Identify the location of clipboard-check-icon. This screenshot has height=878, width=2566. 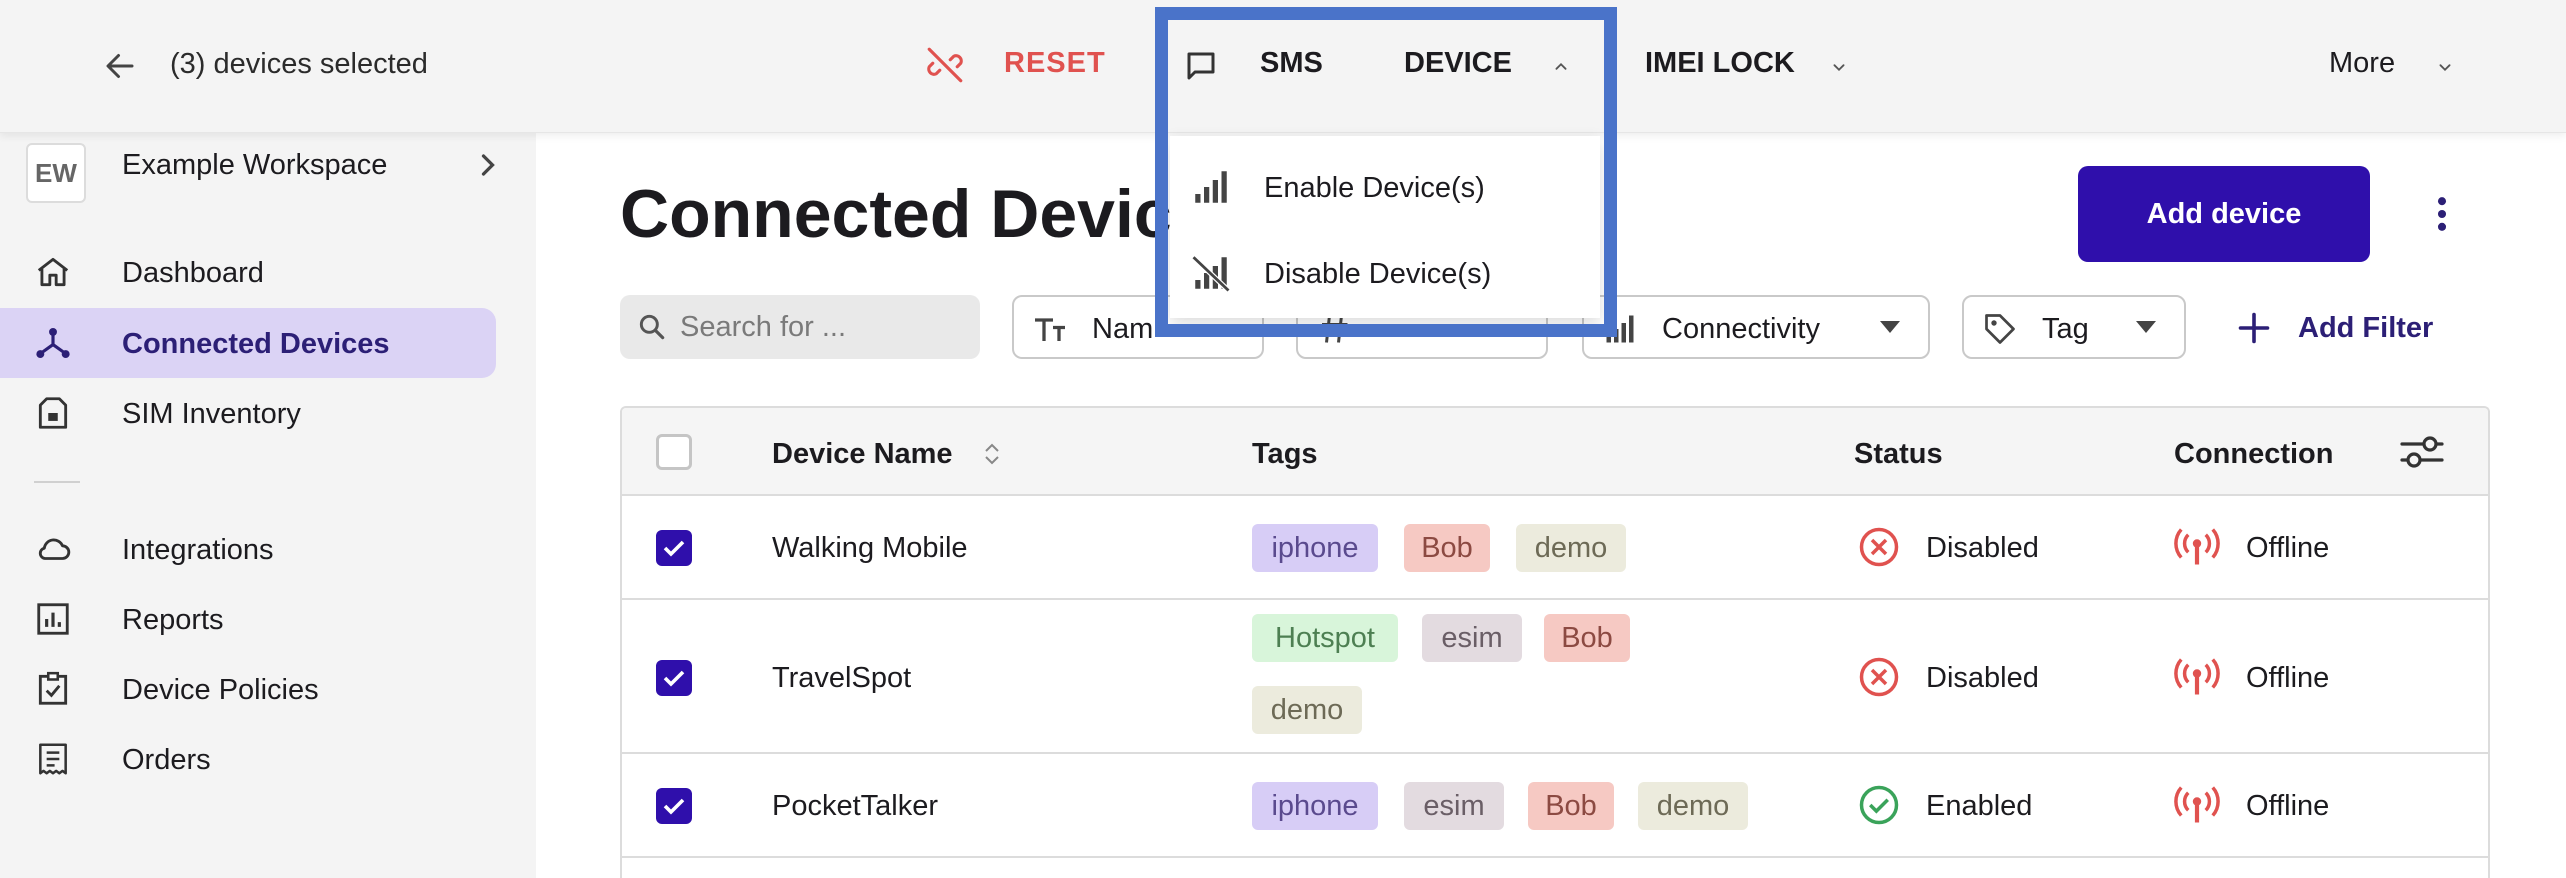
(53, 688).